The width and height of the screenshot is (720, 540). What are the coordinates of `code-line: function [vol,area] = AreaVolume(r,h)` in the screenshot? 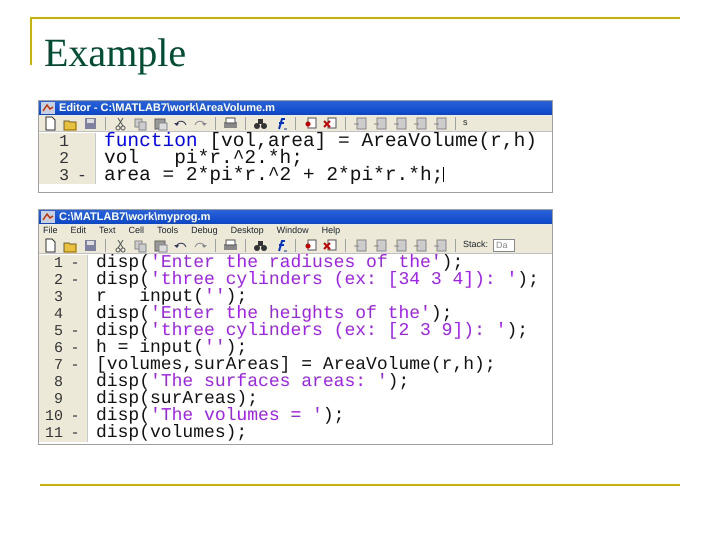 It's located at (320, 141).